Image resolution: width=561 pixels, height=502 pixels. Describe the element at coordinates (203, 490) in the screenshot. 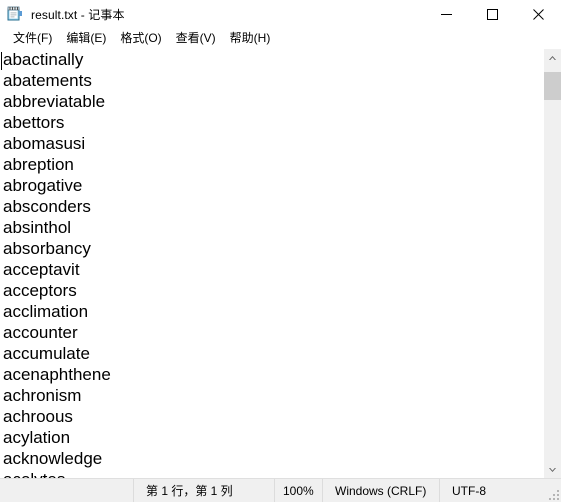

I see `status-cursor-position: 第 1 行，第 1 列` at that location.